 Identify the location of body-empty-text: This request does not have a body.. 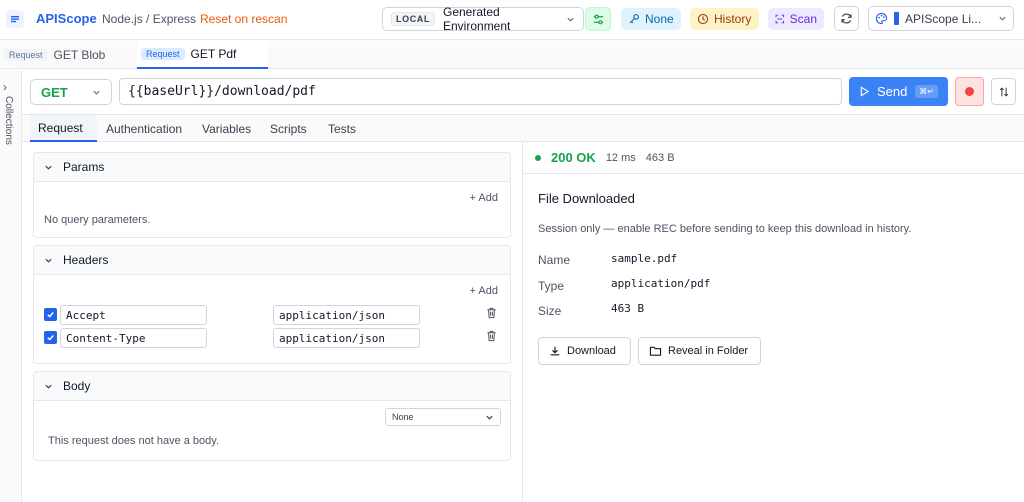
(134, 441).